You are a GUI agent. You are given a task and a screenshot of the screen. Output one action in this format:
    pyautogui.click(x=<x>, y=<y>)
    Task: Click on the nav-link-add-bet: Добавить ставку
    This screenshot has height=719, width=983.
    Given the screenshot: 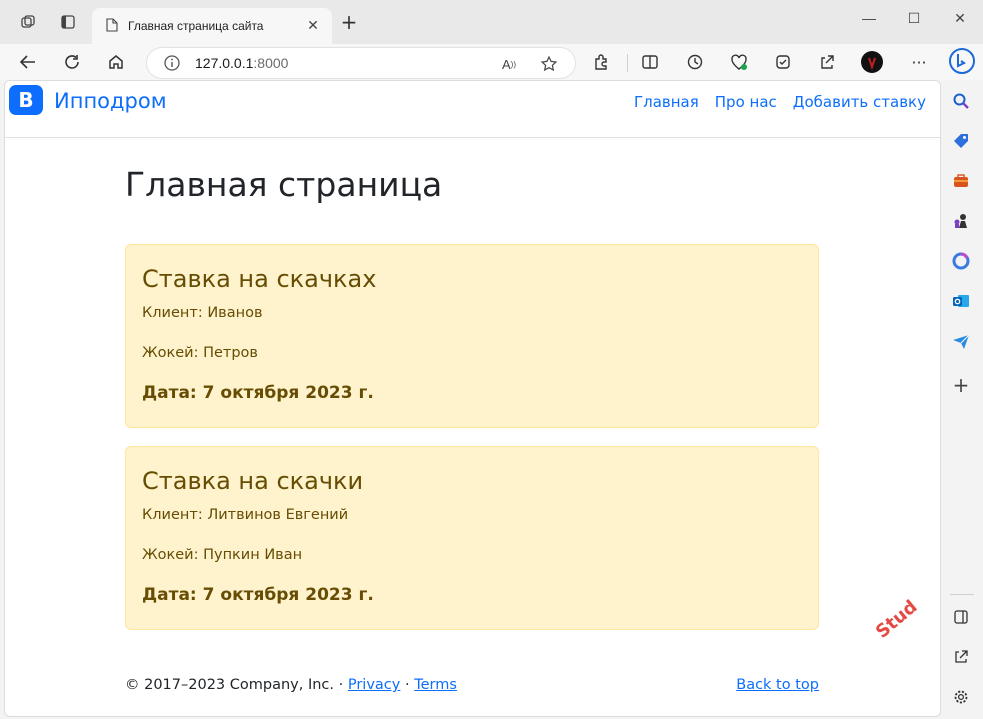 What is the action you would take?
    pyautogui.click(x=859, y=102)
    